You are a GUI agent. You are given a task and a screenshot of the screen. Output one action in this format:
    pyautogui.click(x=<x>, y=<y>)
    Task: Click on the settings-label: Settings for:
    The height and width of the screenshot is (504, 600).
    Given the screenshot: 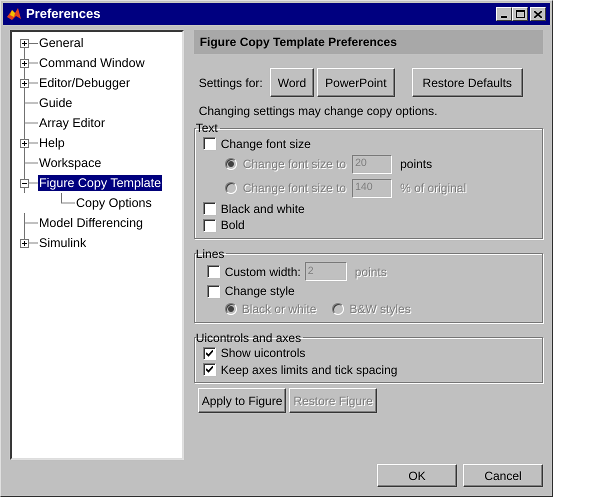 What is the action you would take?
    pyautogui.click(x=230, y=83)
    